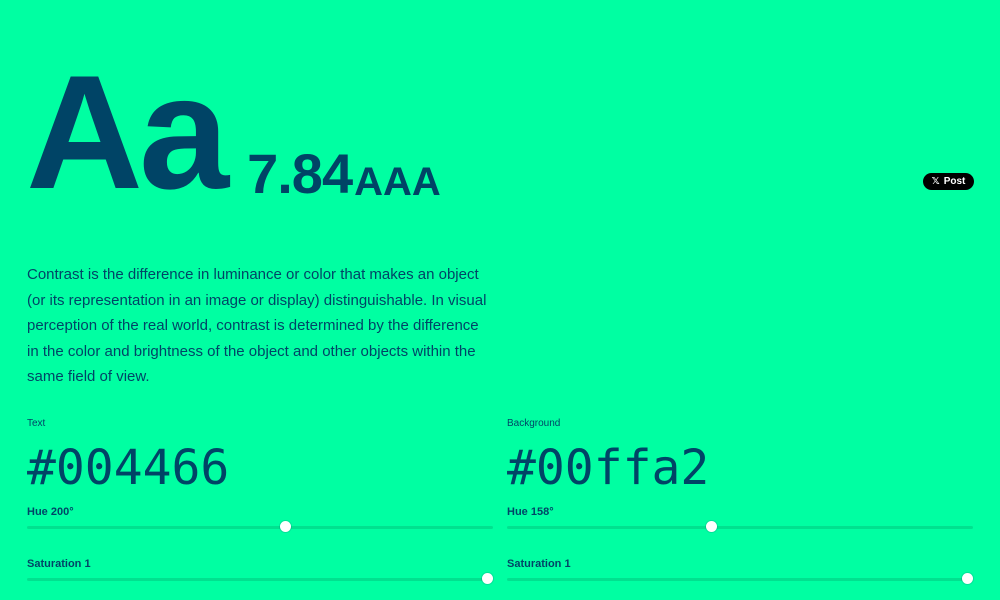 The width and height of the screenshot is (1000, 600). Describe the element at coordinates (36, 423) in the screenshot. I see `text-color-label: Text` at that location.